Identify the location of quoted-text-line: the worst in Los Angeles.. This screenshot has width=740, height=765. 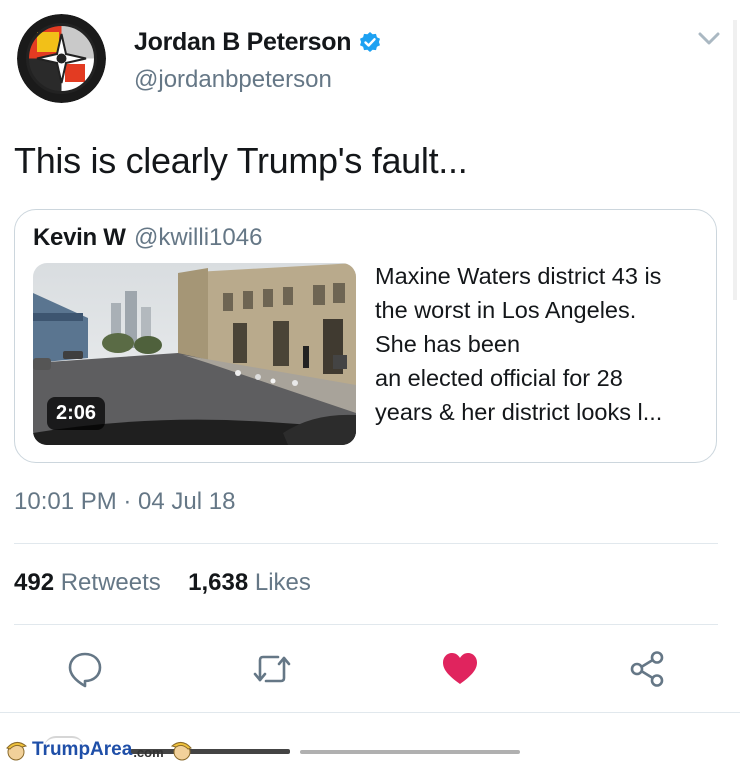
(506, 310).